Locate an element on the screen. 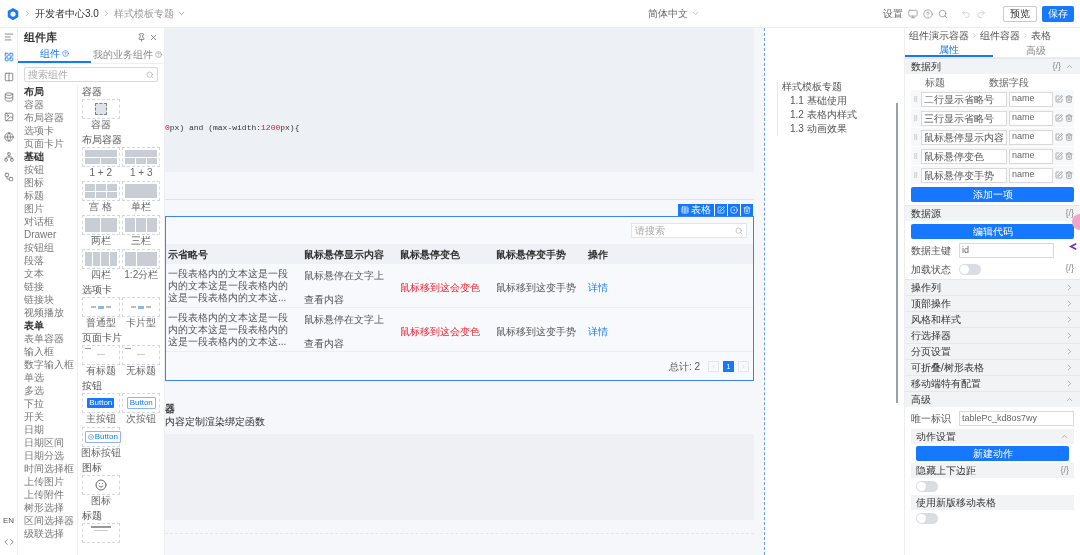 Image resolution: width=1080 pixels, height=555 pixels. unique-id-input: tablePc_kd8os7wy is located at coordinates (1016, 418).